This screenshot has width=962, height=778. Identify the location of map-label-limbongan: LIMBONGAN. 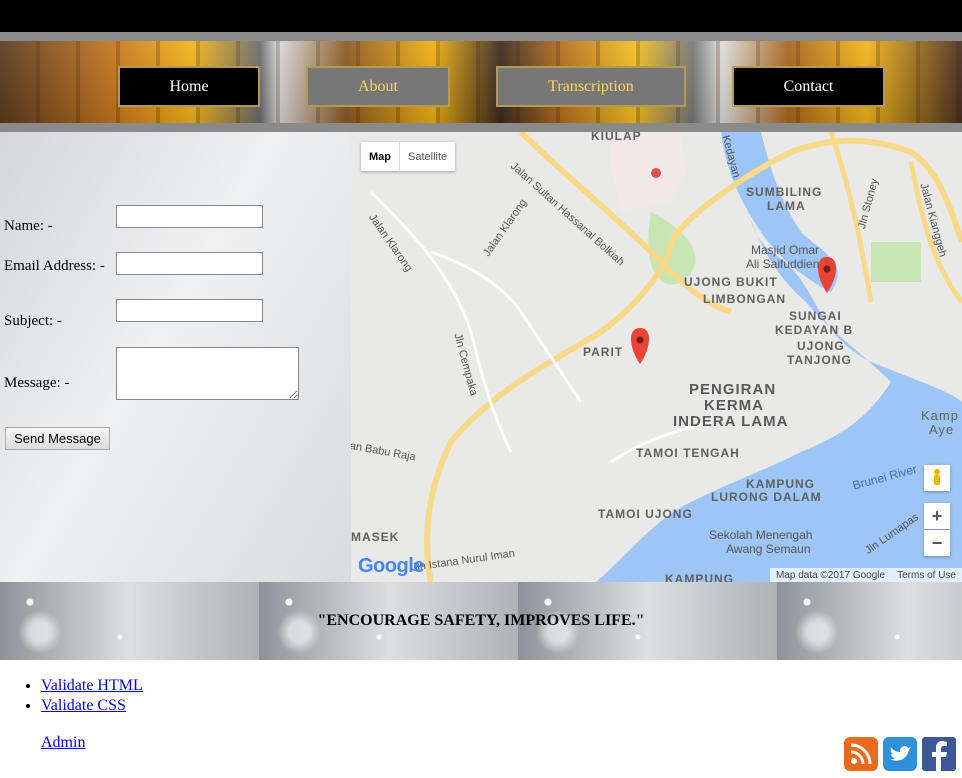
(744, 299).